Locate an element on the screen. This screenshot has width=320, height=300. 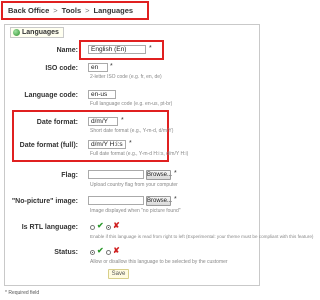
no-picture-hint: Image displayed when "no picture found" is located at coordinates (135, 211).